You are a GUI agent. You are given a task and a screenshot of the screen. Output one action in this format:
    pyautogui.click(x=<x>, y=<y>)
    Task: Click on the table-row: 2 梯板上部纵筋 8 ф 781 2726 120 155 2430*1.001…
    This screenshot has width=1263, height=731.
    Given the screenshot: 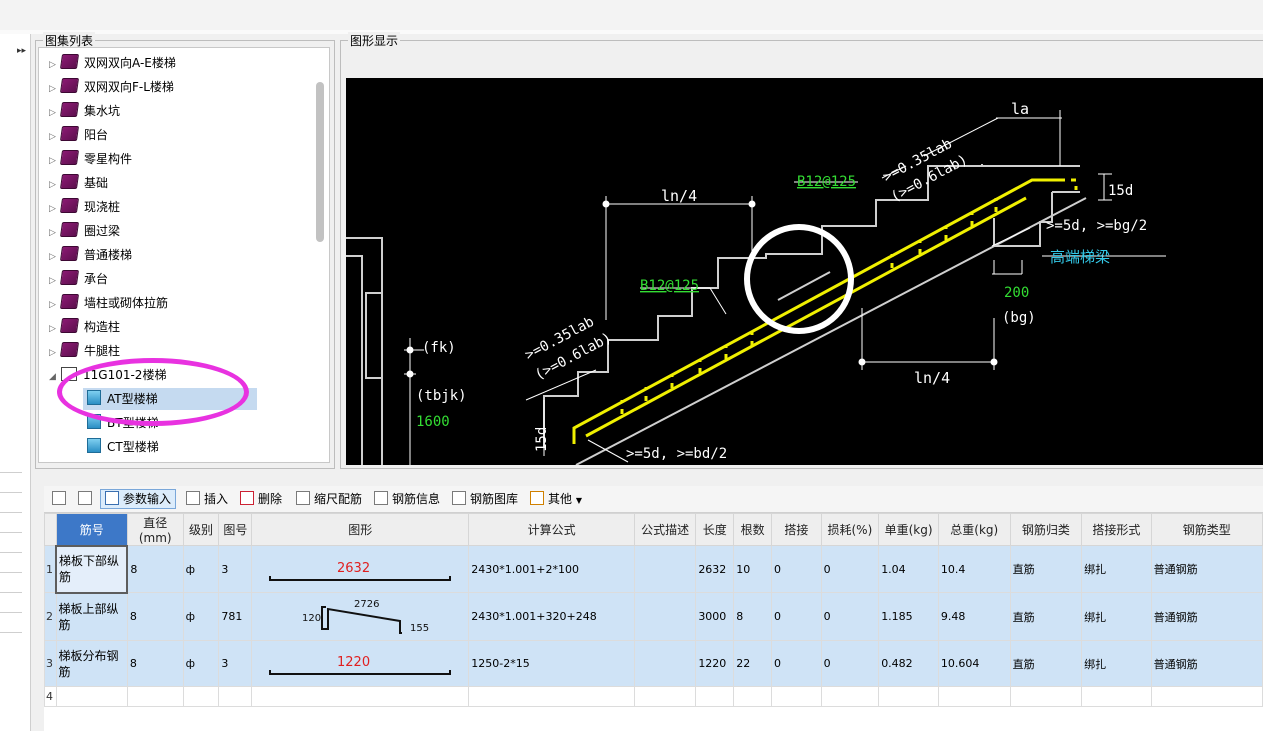 What is the action you would take?
    pyautogui.click(x=653, y=616)
    